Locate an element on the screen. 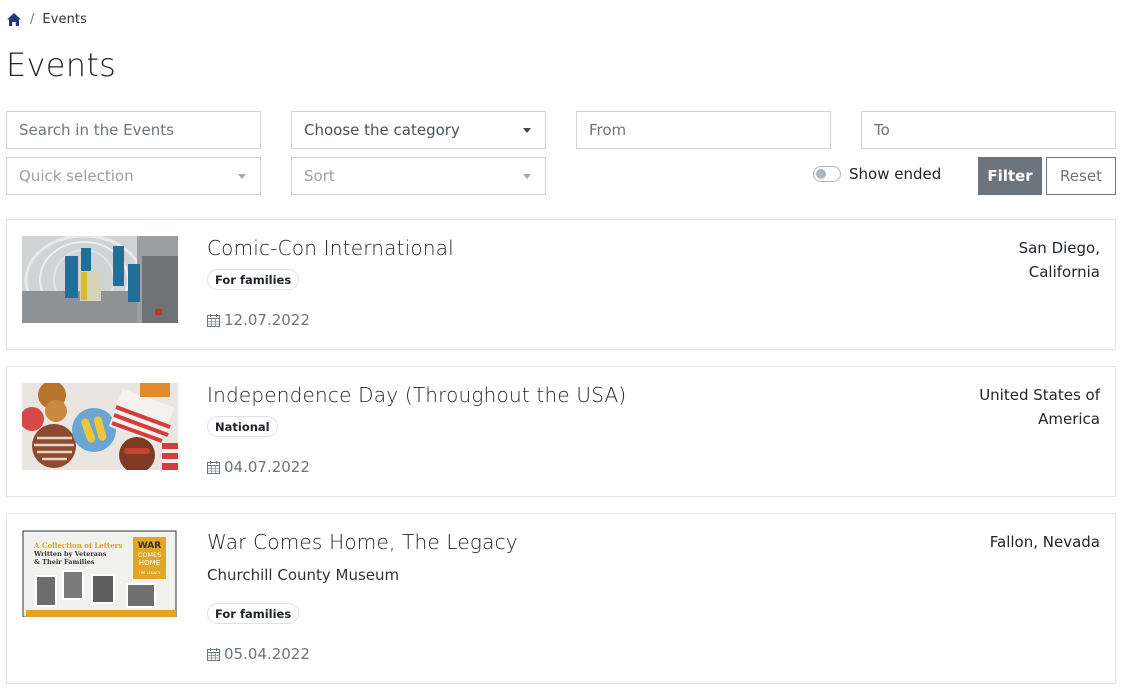  event-location: San Diego, California is located at coordinates (1059, 260).